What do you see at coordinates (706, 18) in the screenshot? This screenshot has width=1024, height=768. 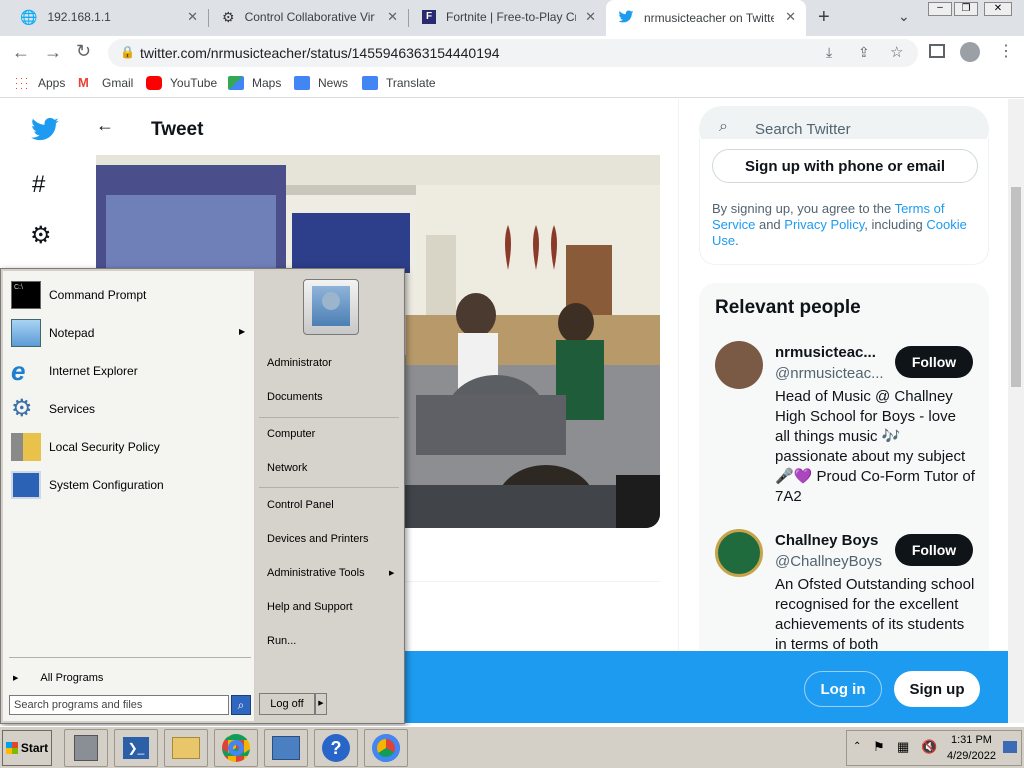 I see `tab-twitter: nrmusicteacher on Twitter: ✕` at bounding box center [706, 18].